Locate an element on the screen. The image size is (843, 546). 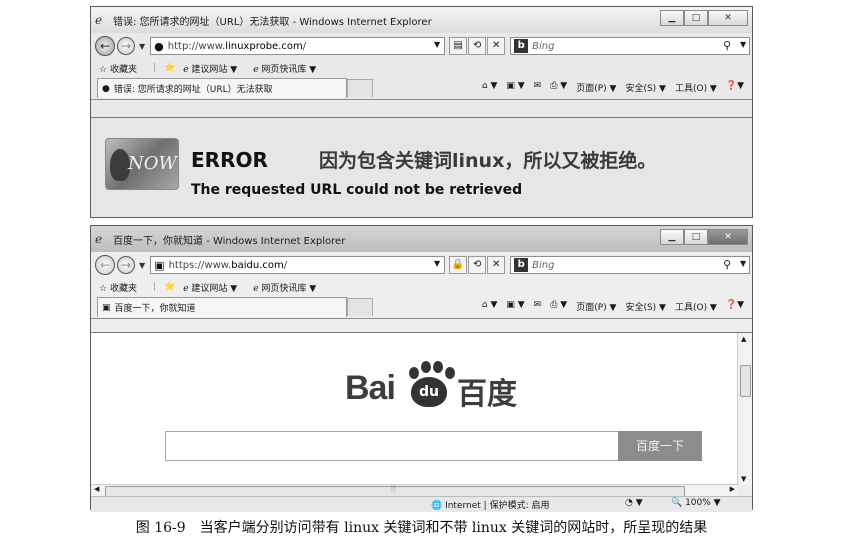
baidu-logo: Bai du 百度 is located at coordinates (435, 385).